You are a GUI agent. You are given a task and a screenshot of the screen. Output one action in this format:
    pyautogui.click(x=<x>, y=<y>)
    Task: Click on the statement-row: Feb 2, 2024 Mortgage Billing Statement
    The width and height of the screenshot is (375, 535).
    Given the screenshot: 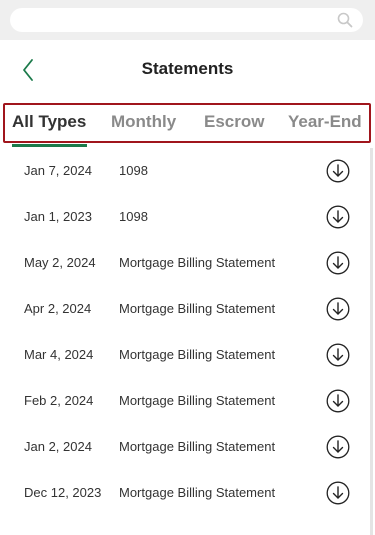 What is the action you would take?
    pyautogui.click(x=183, y=401)
    